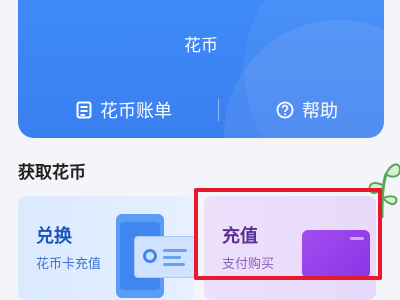  What do you see at coordinates (164, 257) in the screenshot?
I see `card-illustration` at bounding box center [164, 257].